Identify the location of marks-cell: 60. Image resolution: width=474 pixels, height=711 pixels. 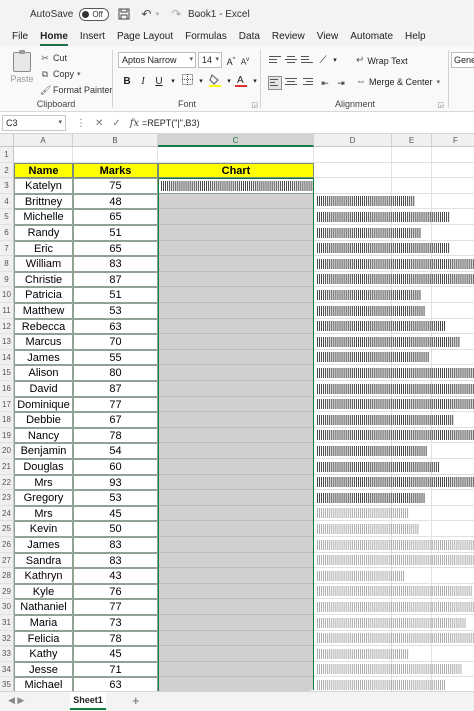
(115, 467).